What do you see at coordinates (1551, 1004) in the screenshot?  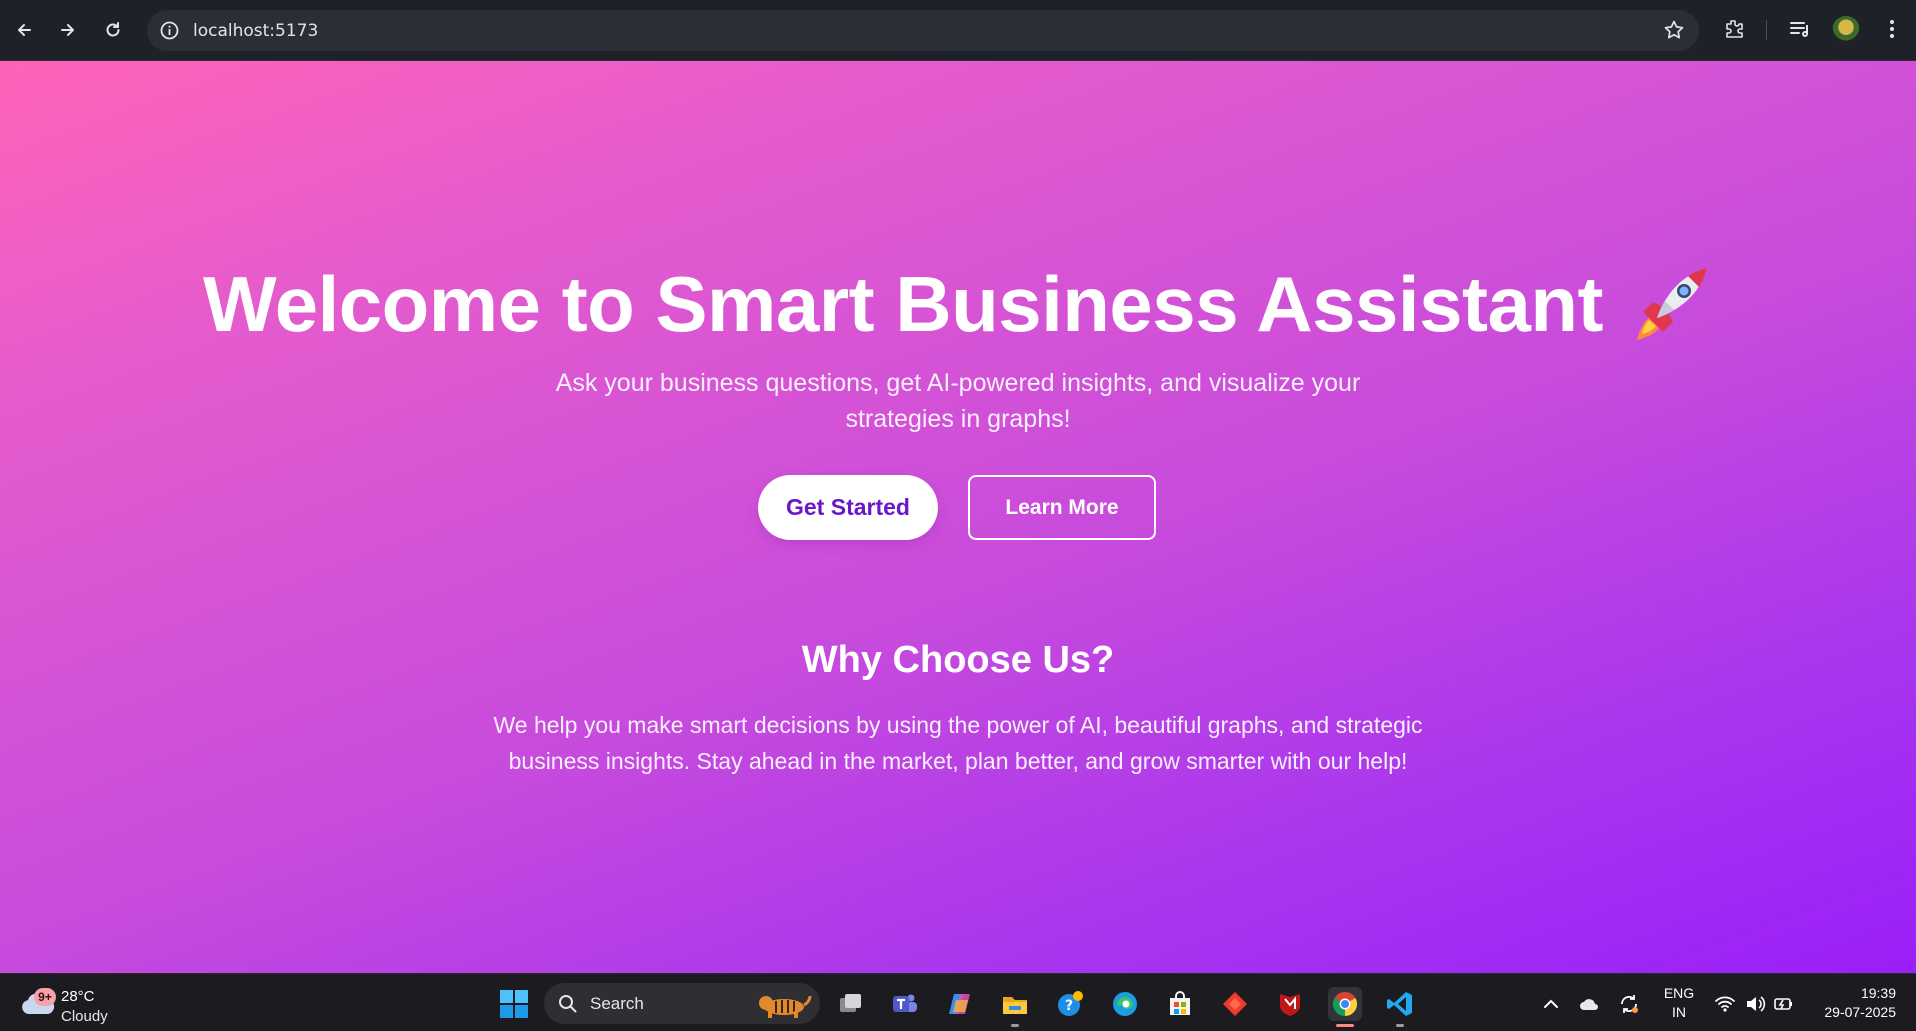 I see `chevron-up-icon` at bounding box center [1551, 1004].